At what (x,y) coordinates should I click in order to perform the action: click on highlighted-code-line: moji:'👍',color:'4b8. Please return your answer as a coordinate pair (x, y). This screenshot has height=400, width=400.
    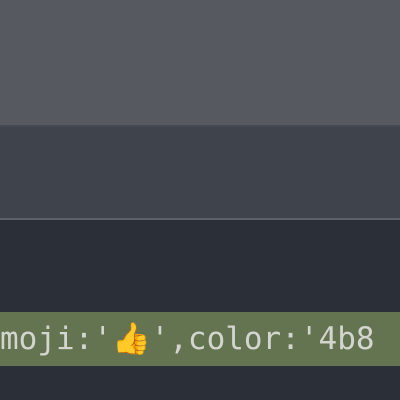
    Looking at the image, I should click on (200, 339).